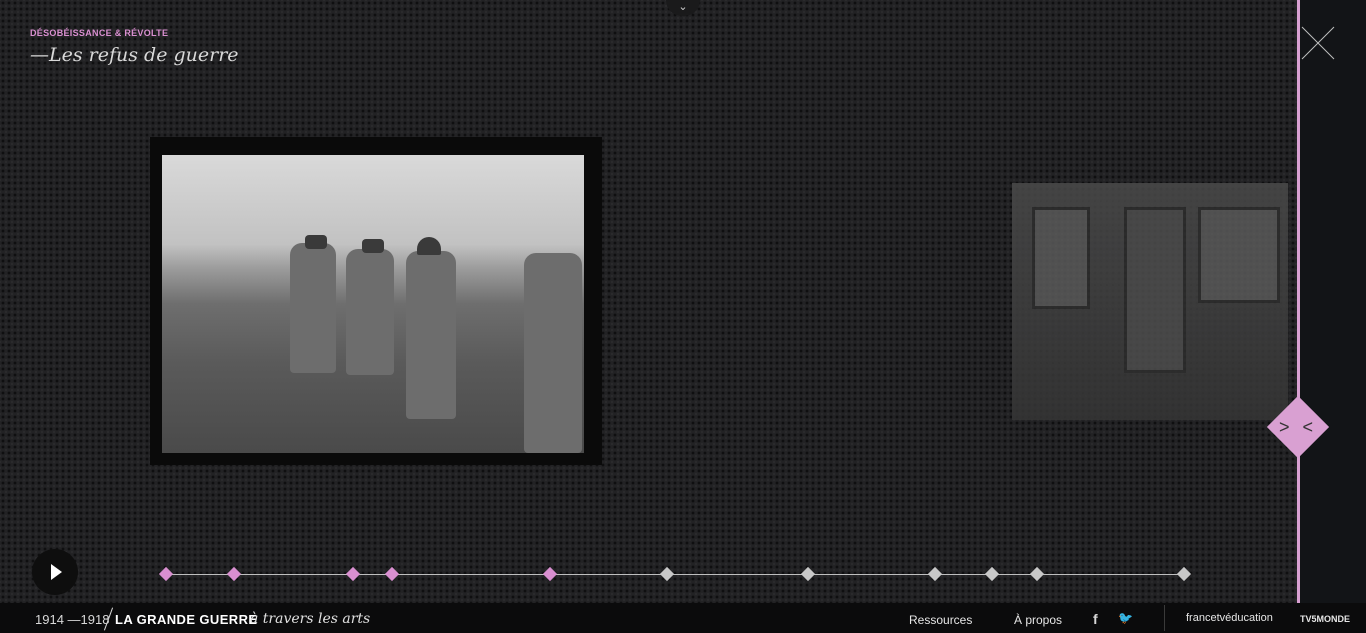  I want to click on footer-separator, so click(1164, 618).